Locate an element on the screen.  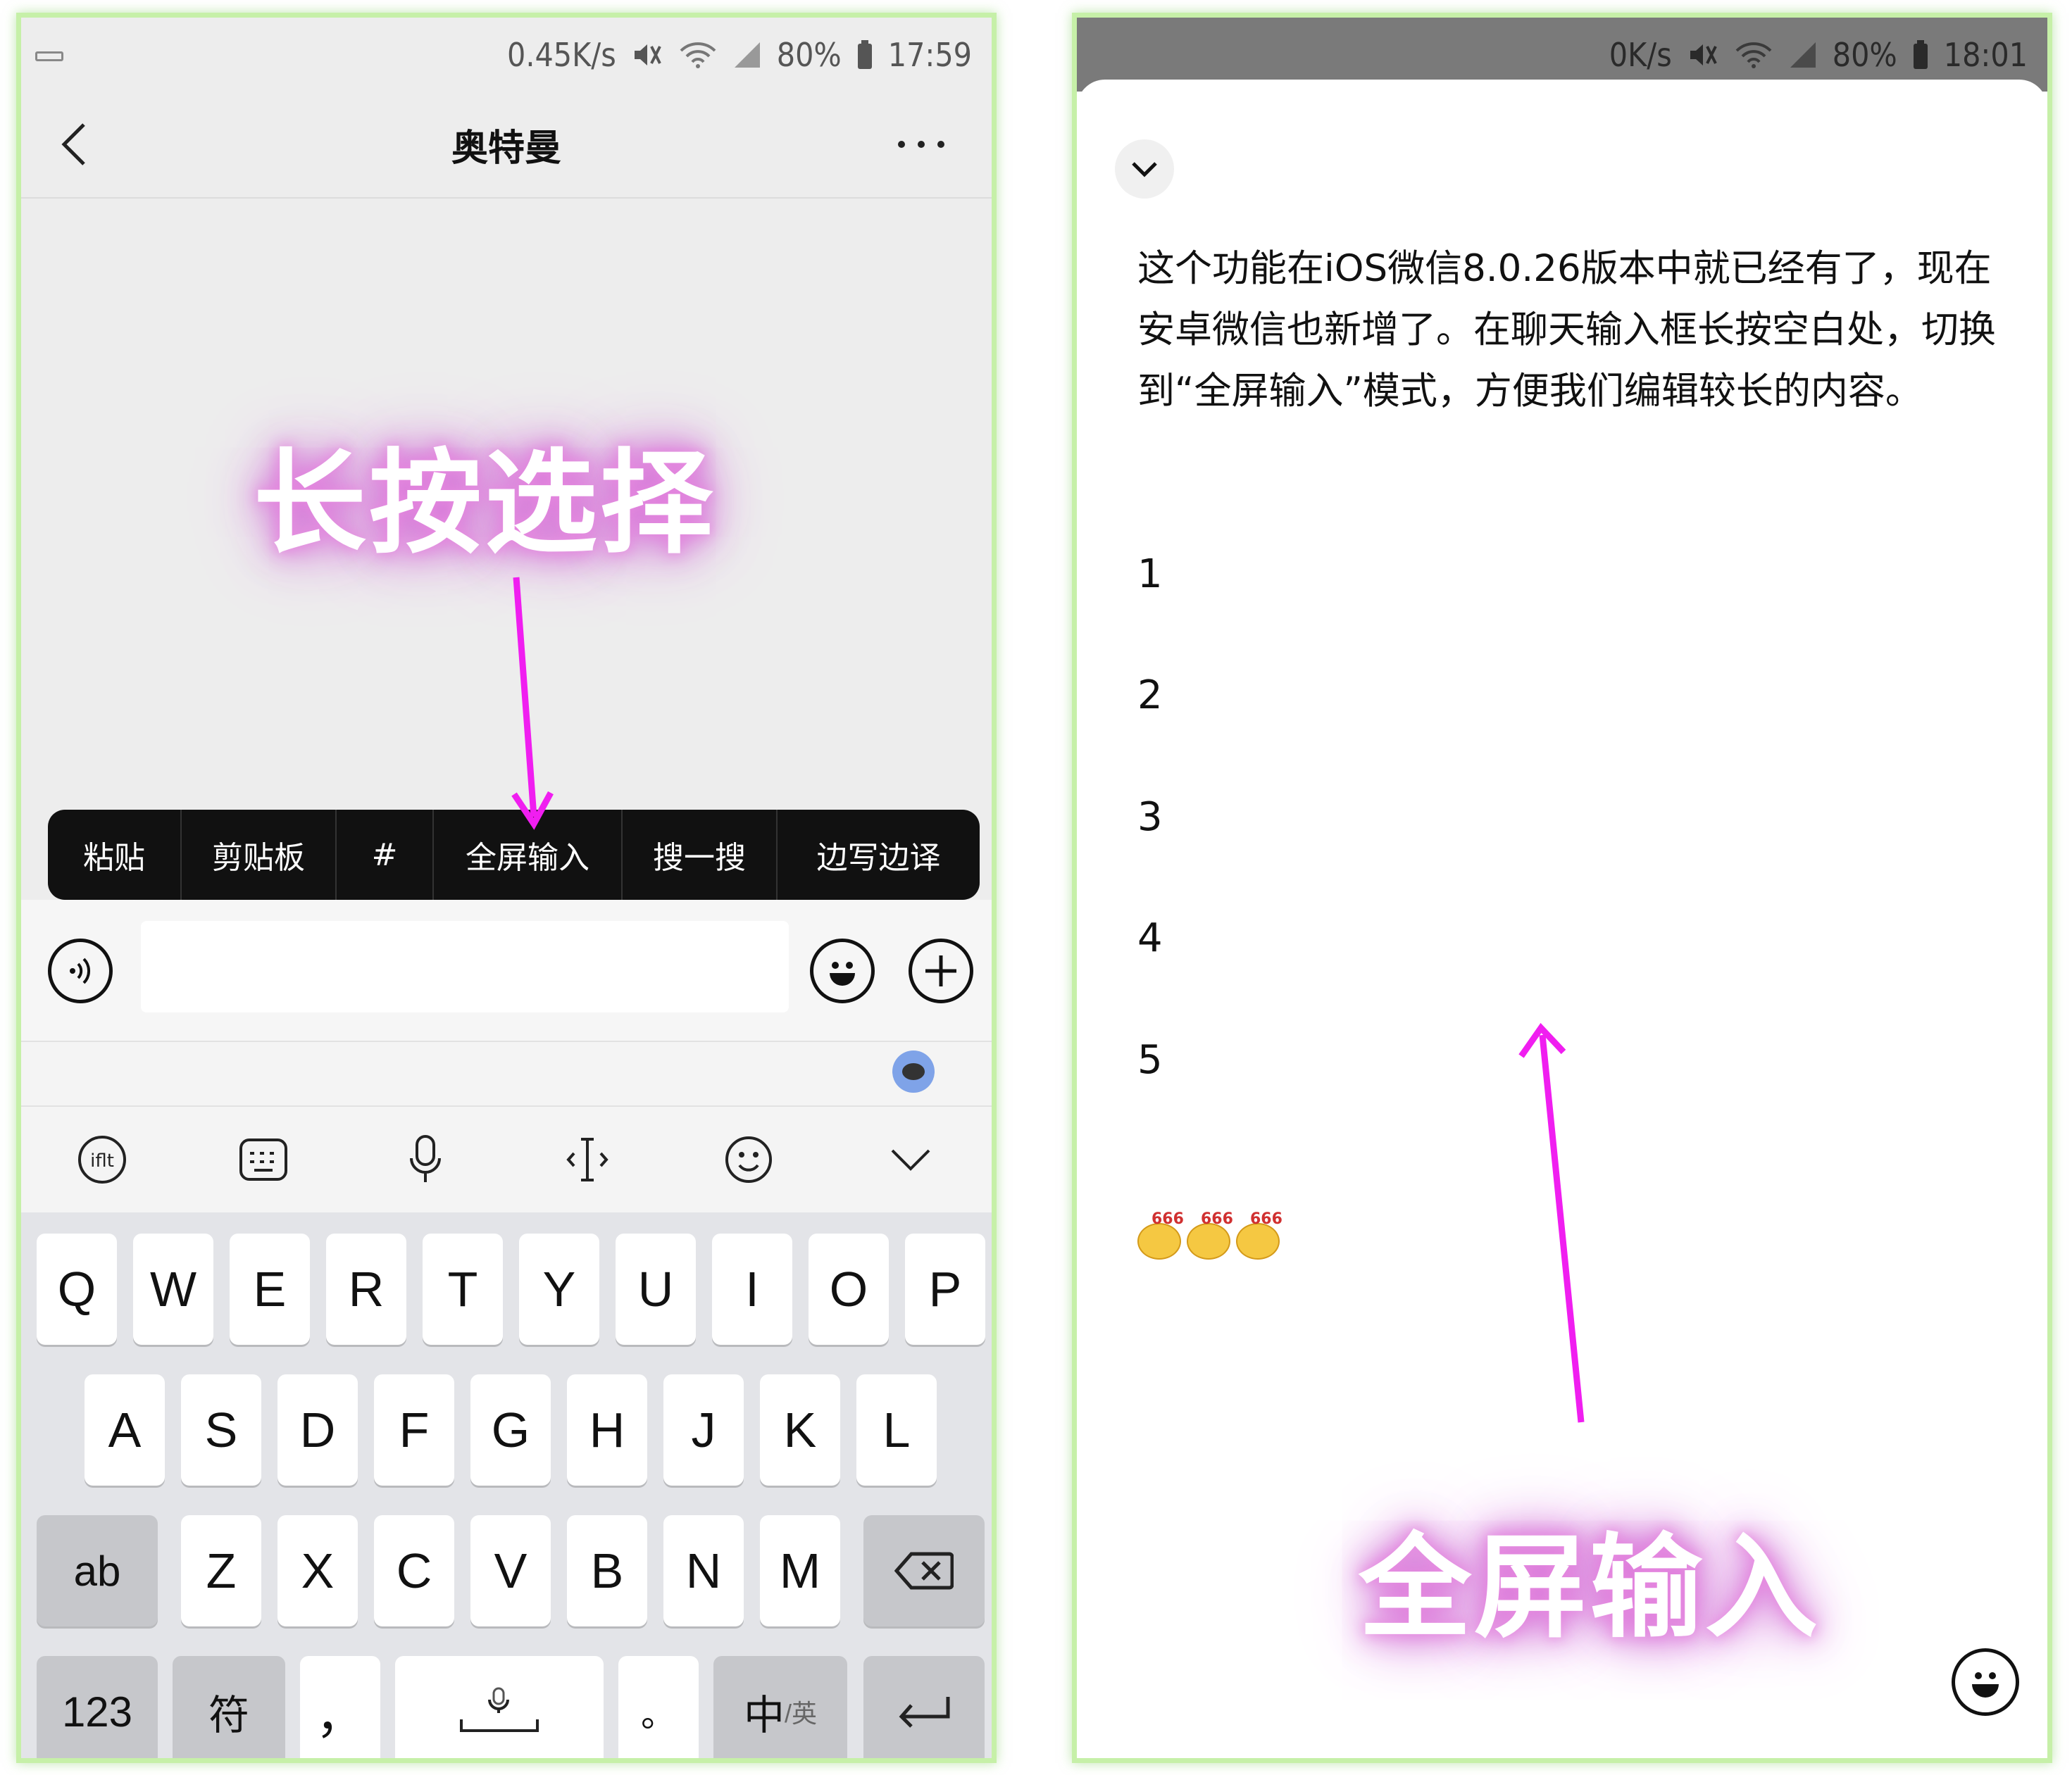
menu-item-translate: 边写边译 is located at coordinates (879, 855).